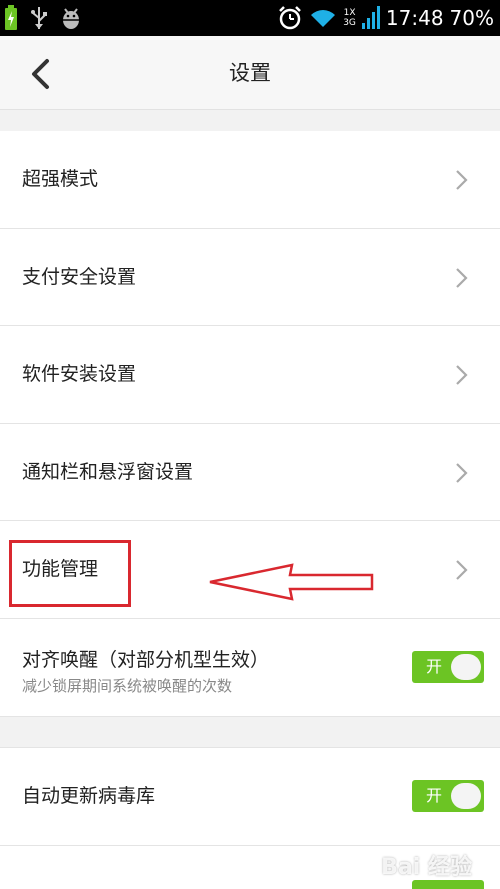 This screenshot has height=889, width=500. I want to click on app-header: 设置, so click(250, 73).